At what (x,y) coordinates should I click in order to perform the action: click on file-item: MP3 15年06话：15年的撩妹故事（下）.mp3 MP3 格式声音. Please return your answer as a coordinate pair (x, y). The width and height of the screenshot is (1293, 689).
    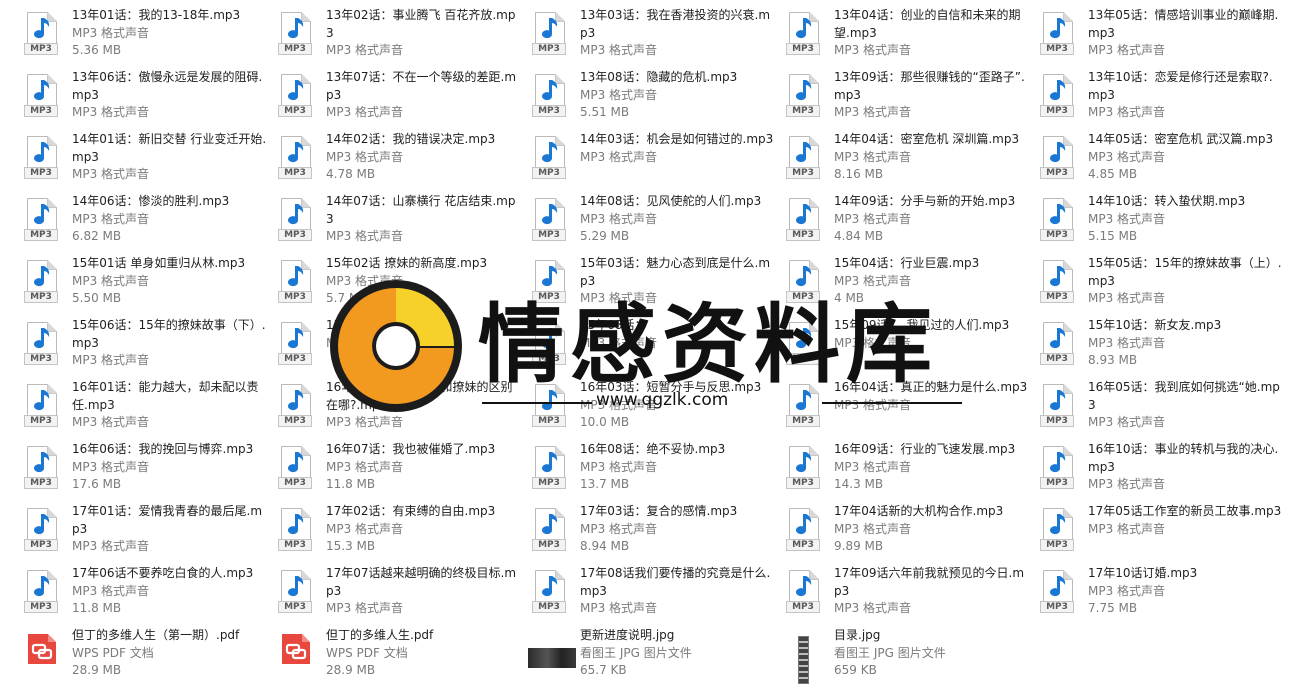
    Looking at the image, I should click on (149, 343).